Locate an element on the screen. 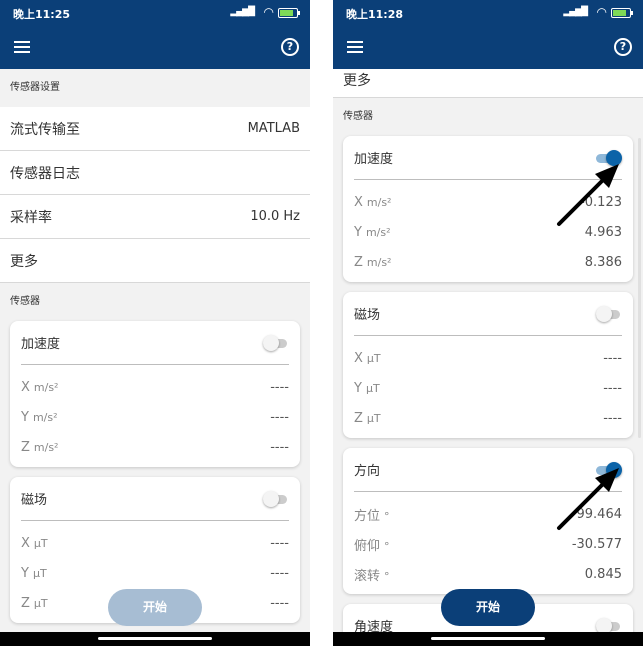  status-bar: 晚上11:25 ▂▄▆█ ◠ is located at coordinates (155, 13).